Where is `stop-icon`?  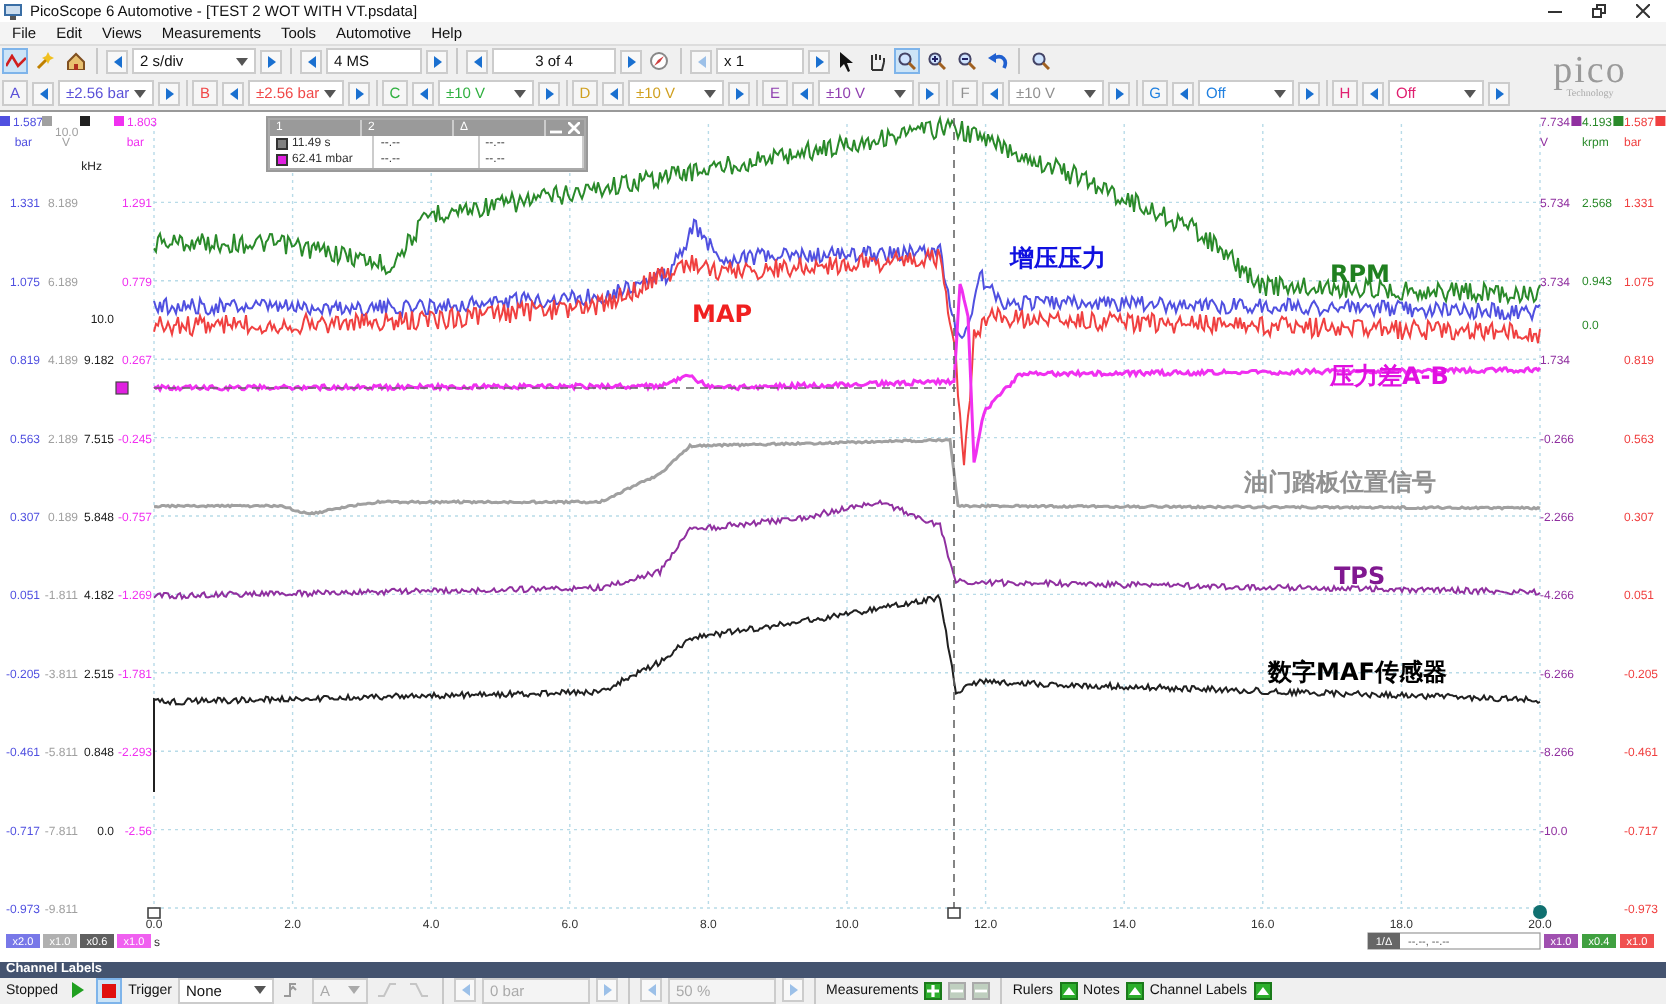 stop-icon is located at coordinates (109, 990).